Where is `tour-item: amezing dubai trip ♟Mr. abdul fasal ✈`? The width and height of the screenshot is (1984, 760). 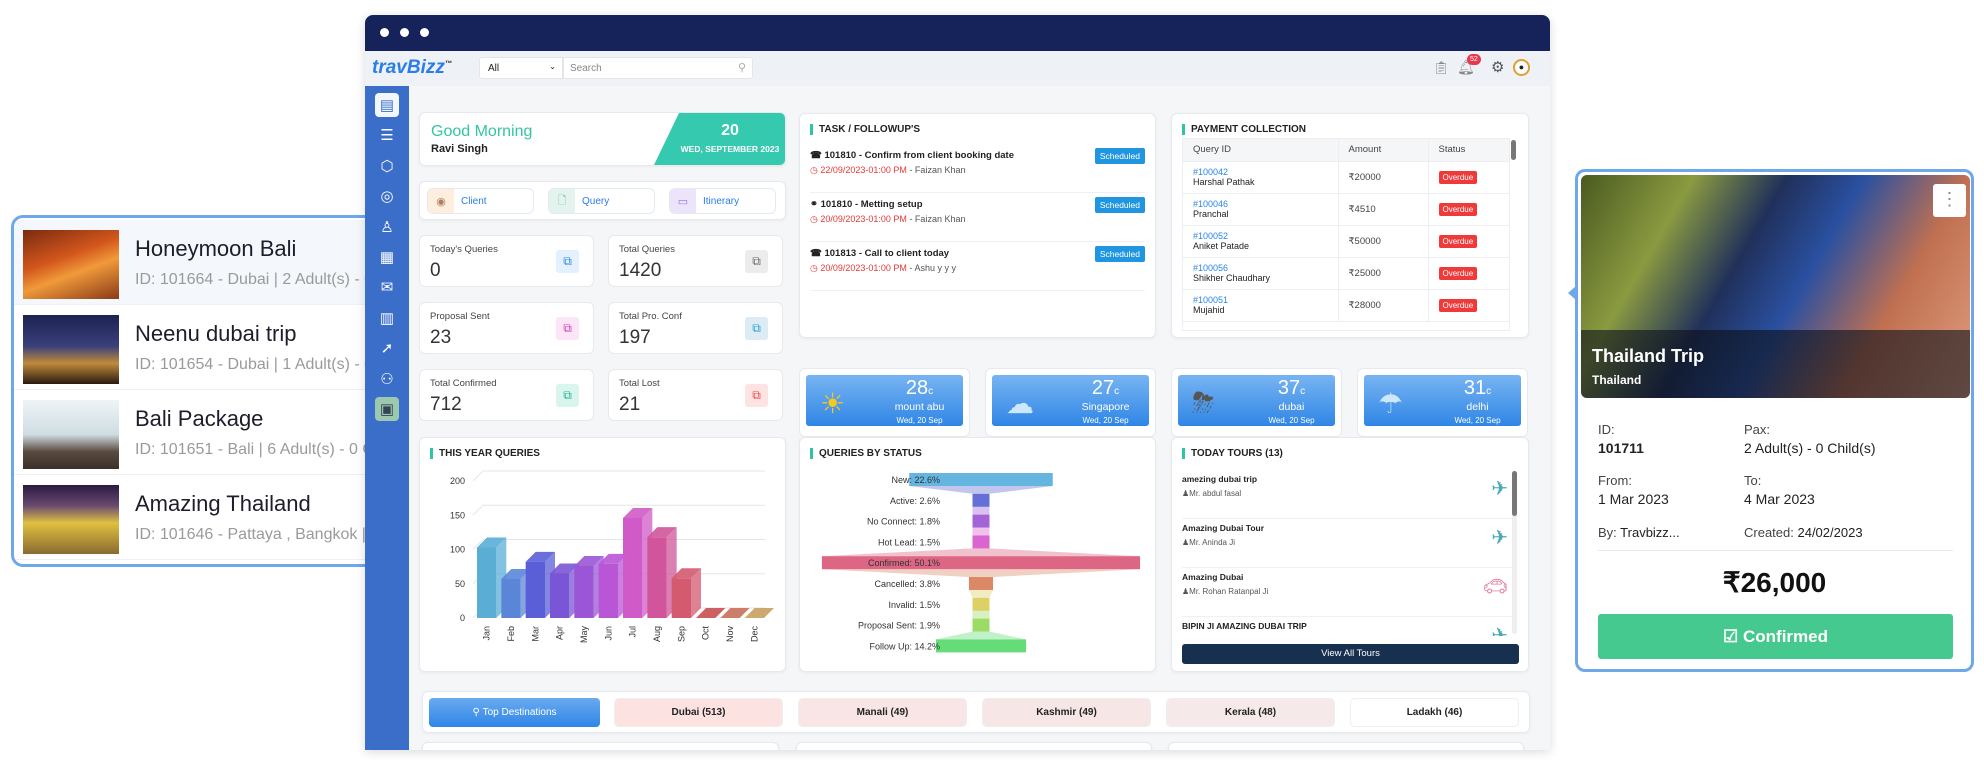
tour-item: amezing dubai trip ♟Mr. abdul fasal ✈ is located at coordinates (1347, 494).